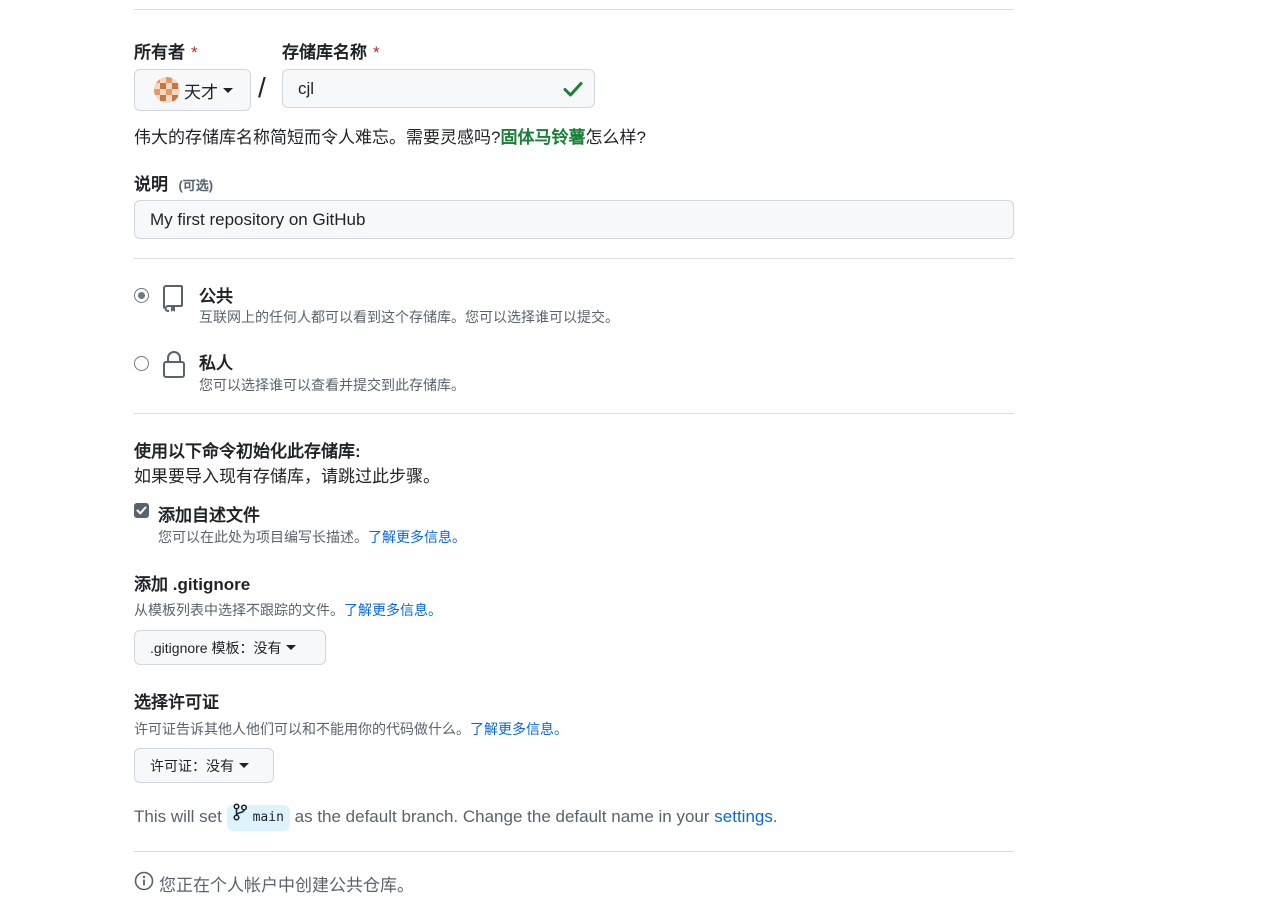 The image size is (1279, 903). What do you see at coordinates (216, 363) in the screenshot?
I see `private-title: 私人` at bounding box center [216, 363].